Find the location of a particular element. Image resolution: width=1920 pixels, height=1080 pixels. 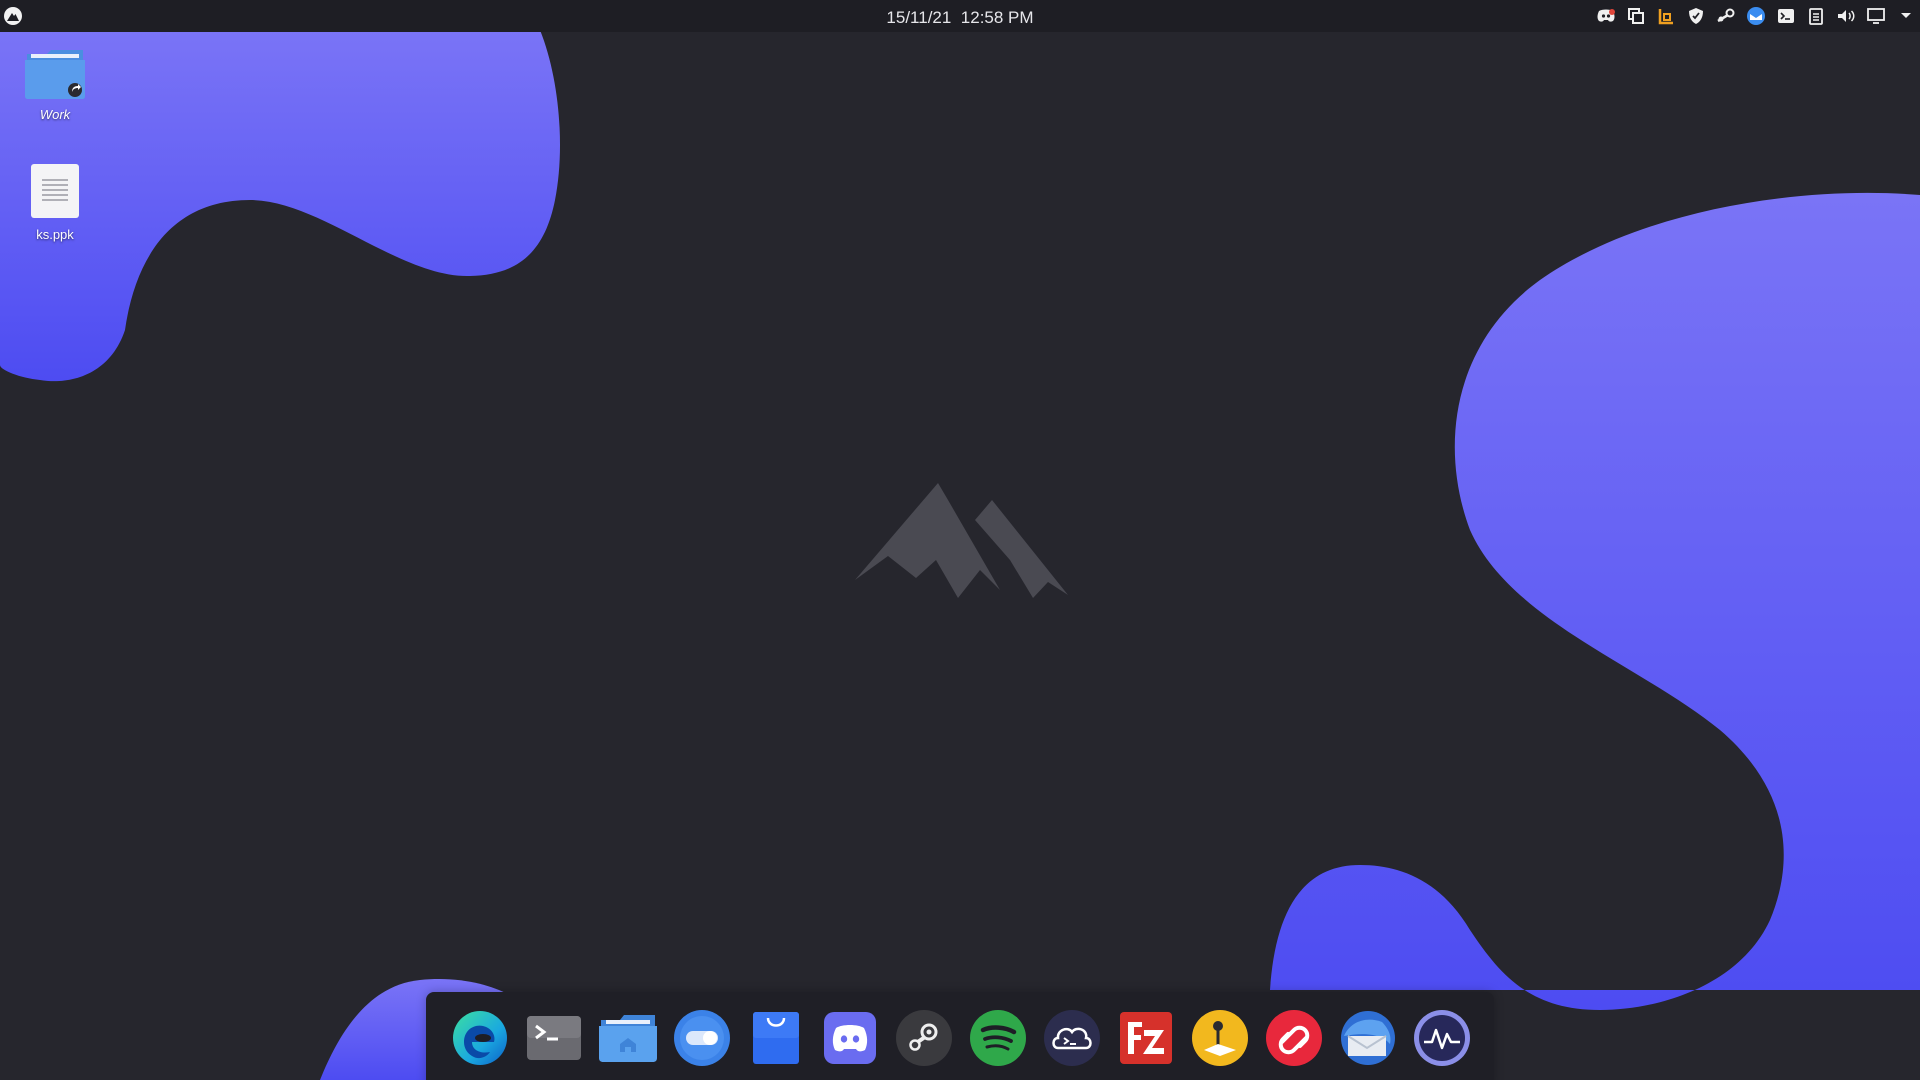

mountain-logo-icon is located at coordinates (13, 17).